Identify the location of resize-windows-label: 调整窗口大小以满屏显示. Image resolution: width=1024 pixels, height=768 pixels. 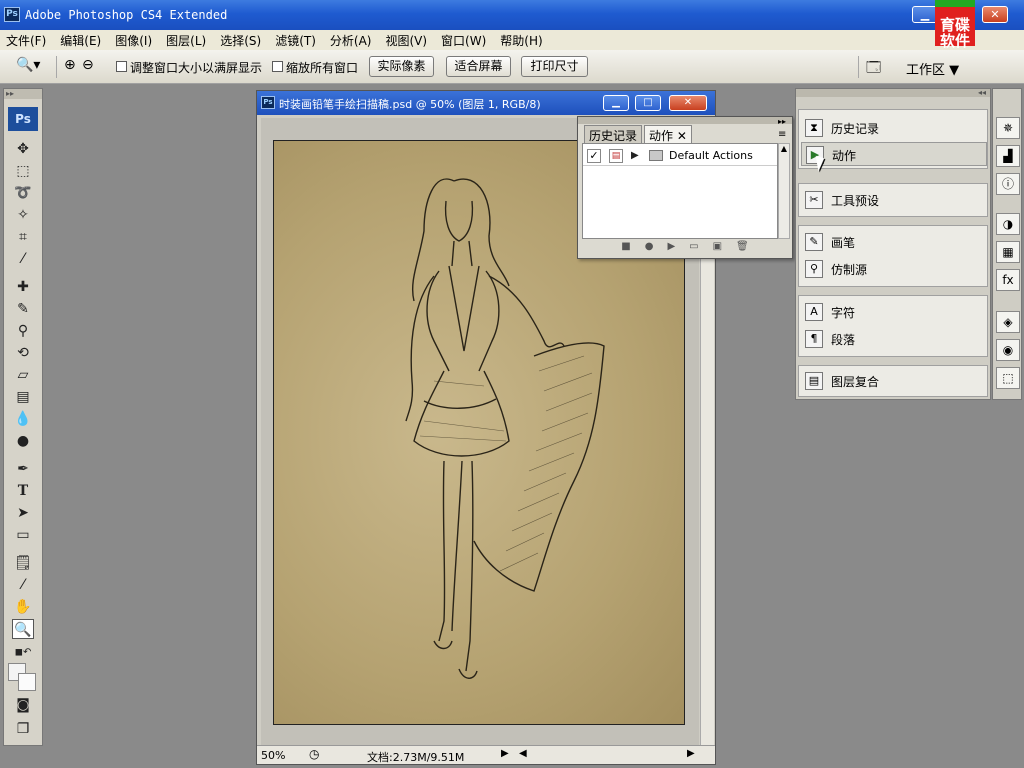
(196, 68).